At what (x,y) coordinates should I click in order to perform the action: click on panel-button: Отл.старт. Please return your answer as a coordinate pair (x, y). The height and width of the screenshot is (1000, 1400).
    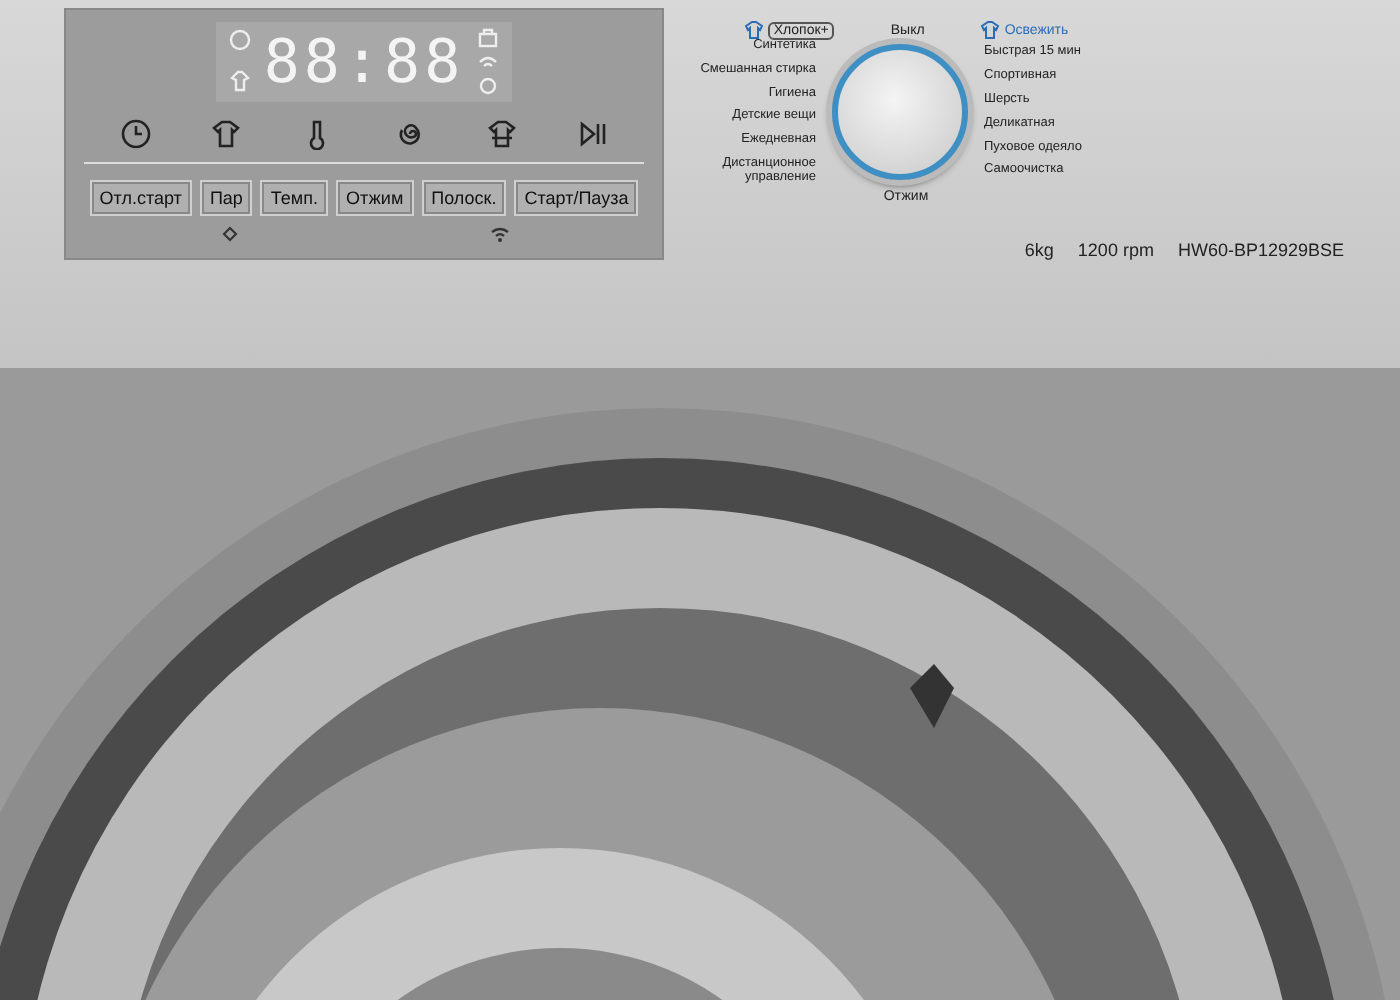
    Looking at the image, I should click on (140, 198).